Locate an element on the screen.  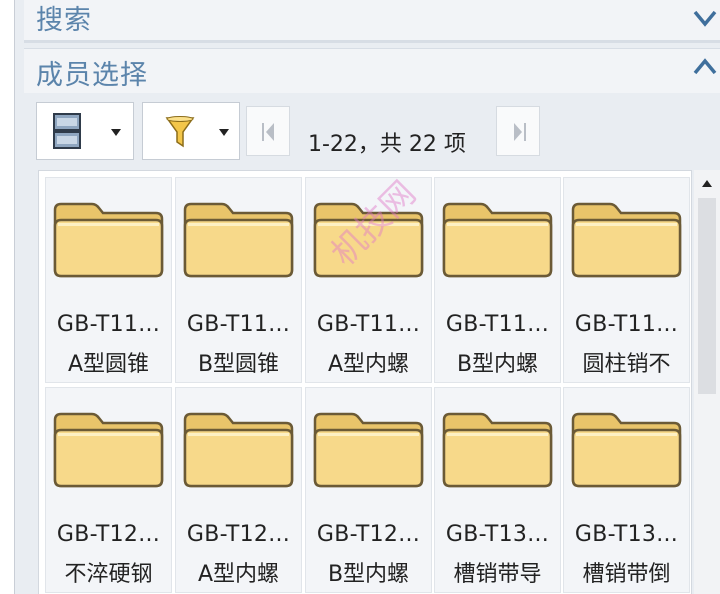
chevron-down-icon is located at coordinates (705, 17).